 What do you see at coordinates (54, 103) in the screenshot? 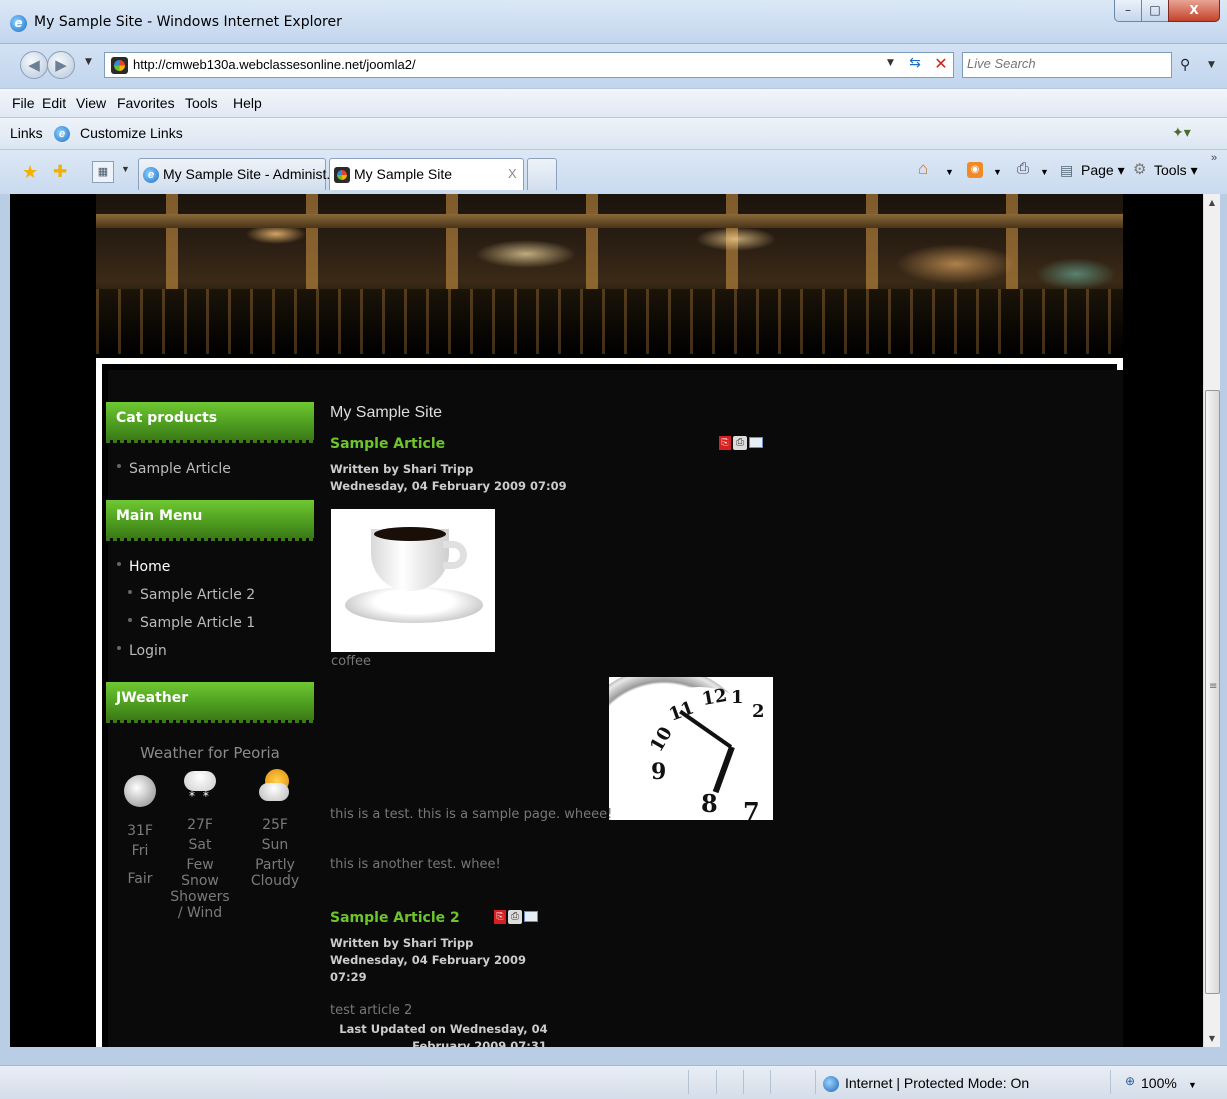
I see `menu-edit: Edit` at bounding box center [54, 103].